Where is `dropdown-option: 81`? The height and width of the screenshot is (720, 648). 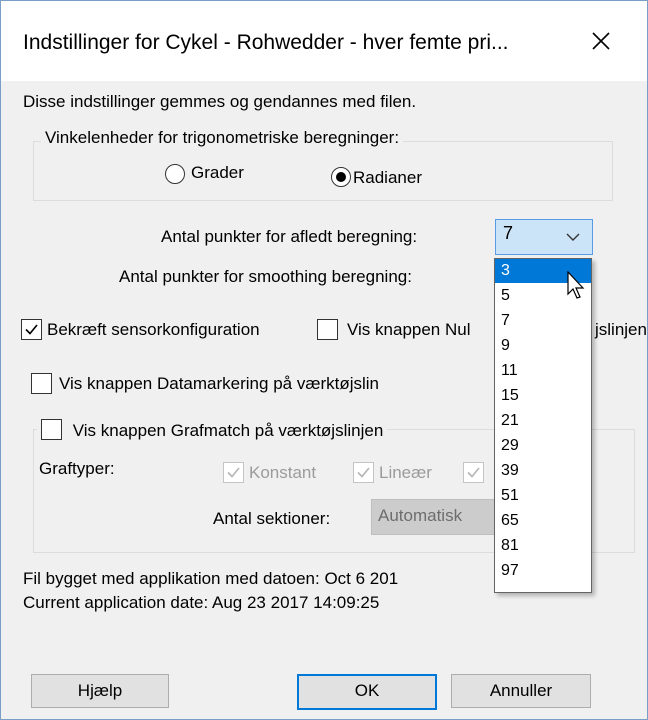
dropdown-option: 81 is located at coordinates (543, 546).